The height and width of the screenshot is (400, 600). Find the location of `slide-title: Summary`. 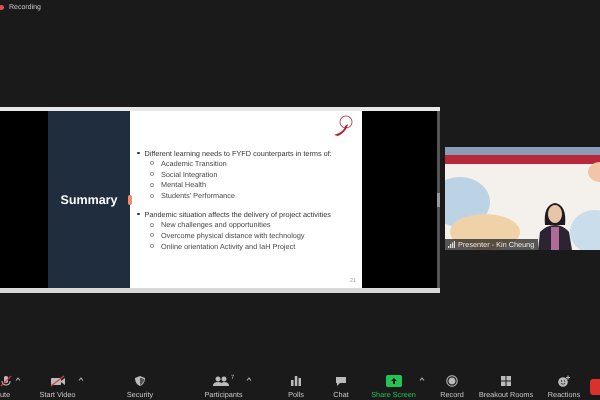

slide-title: Summary is located at coordinates (89, 199).